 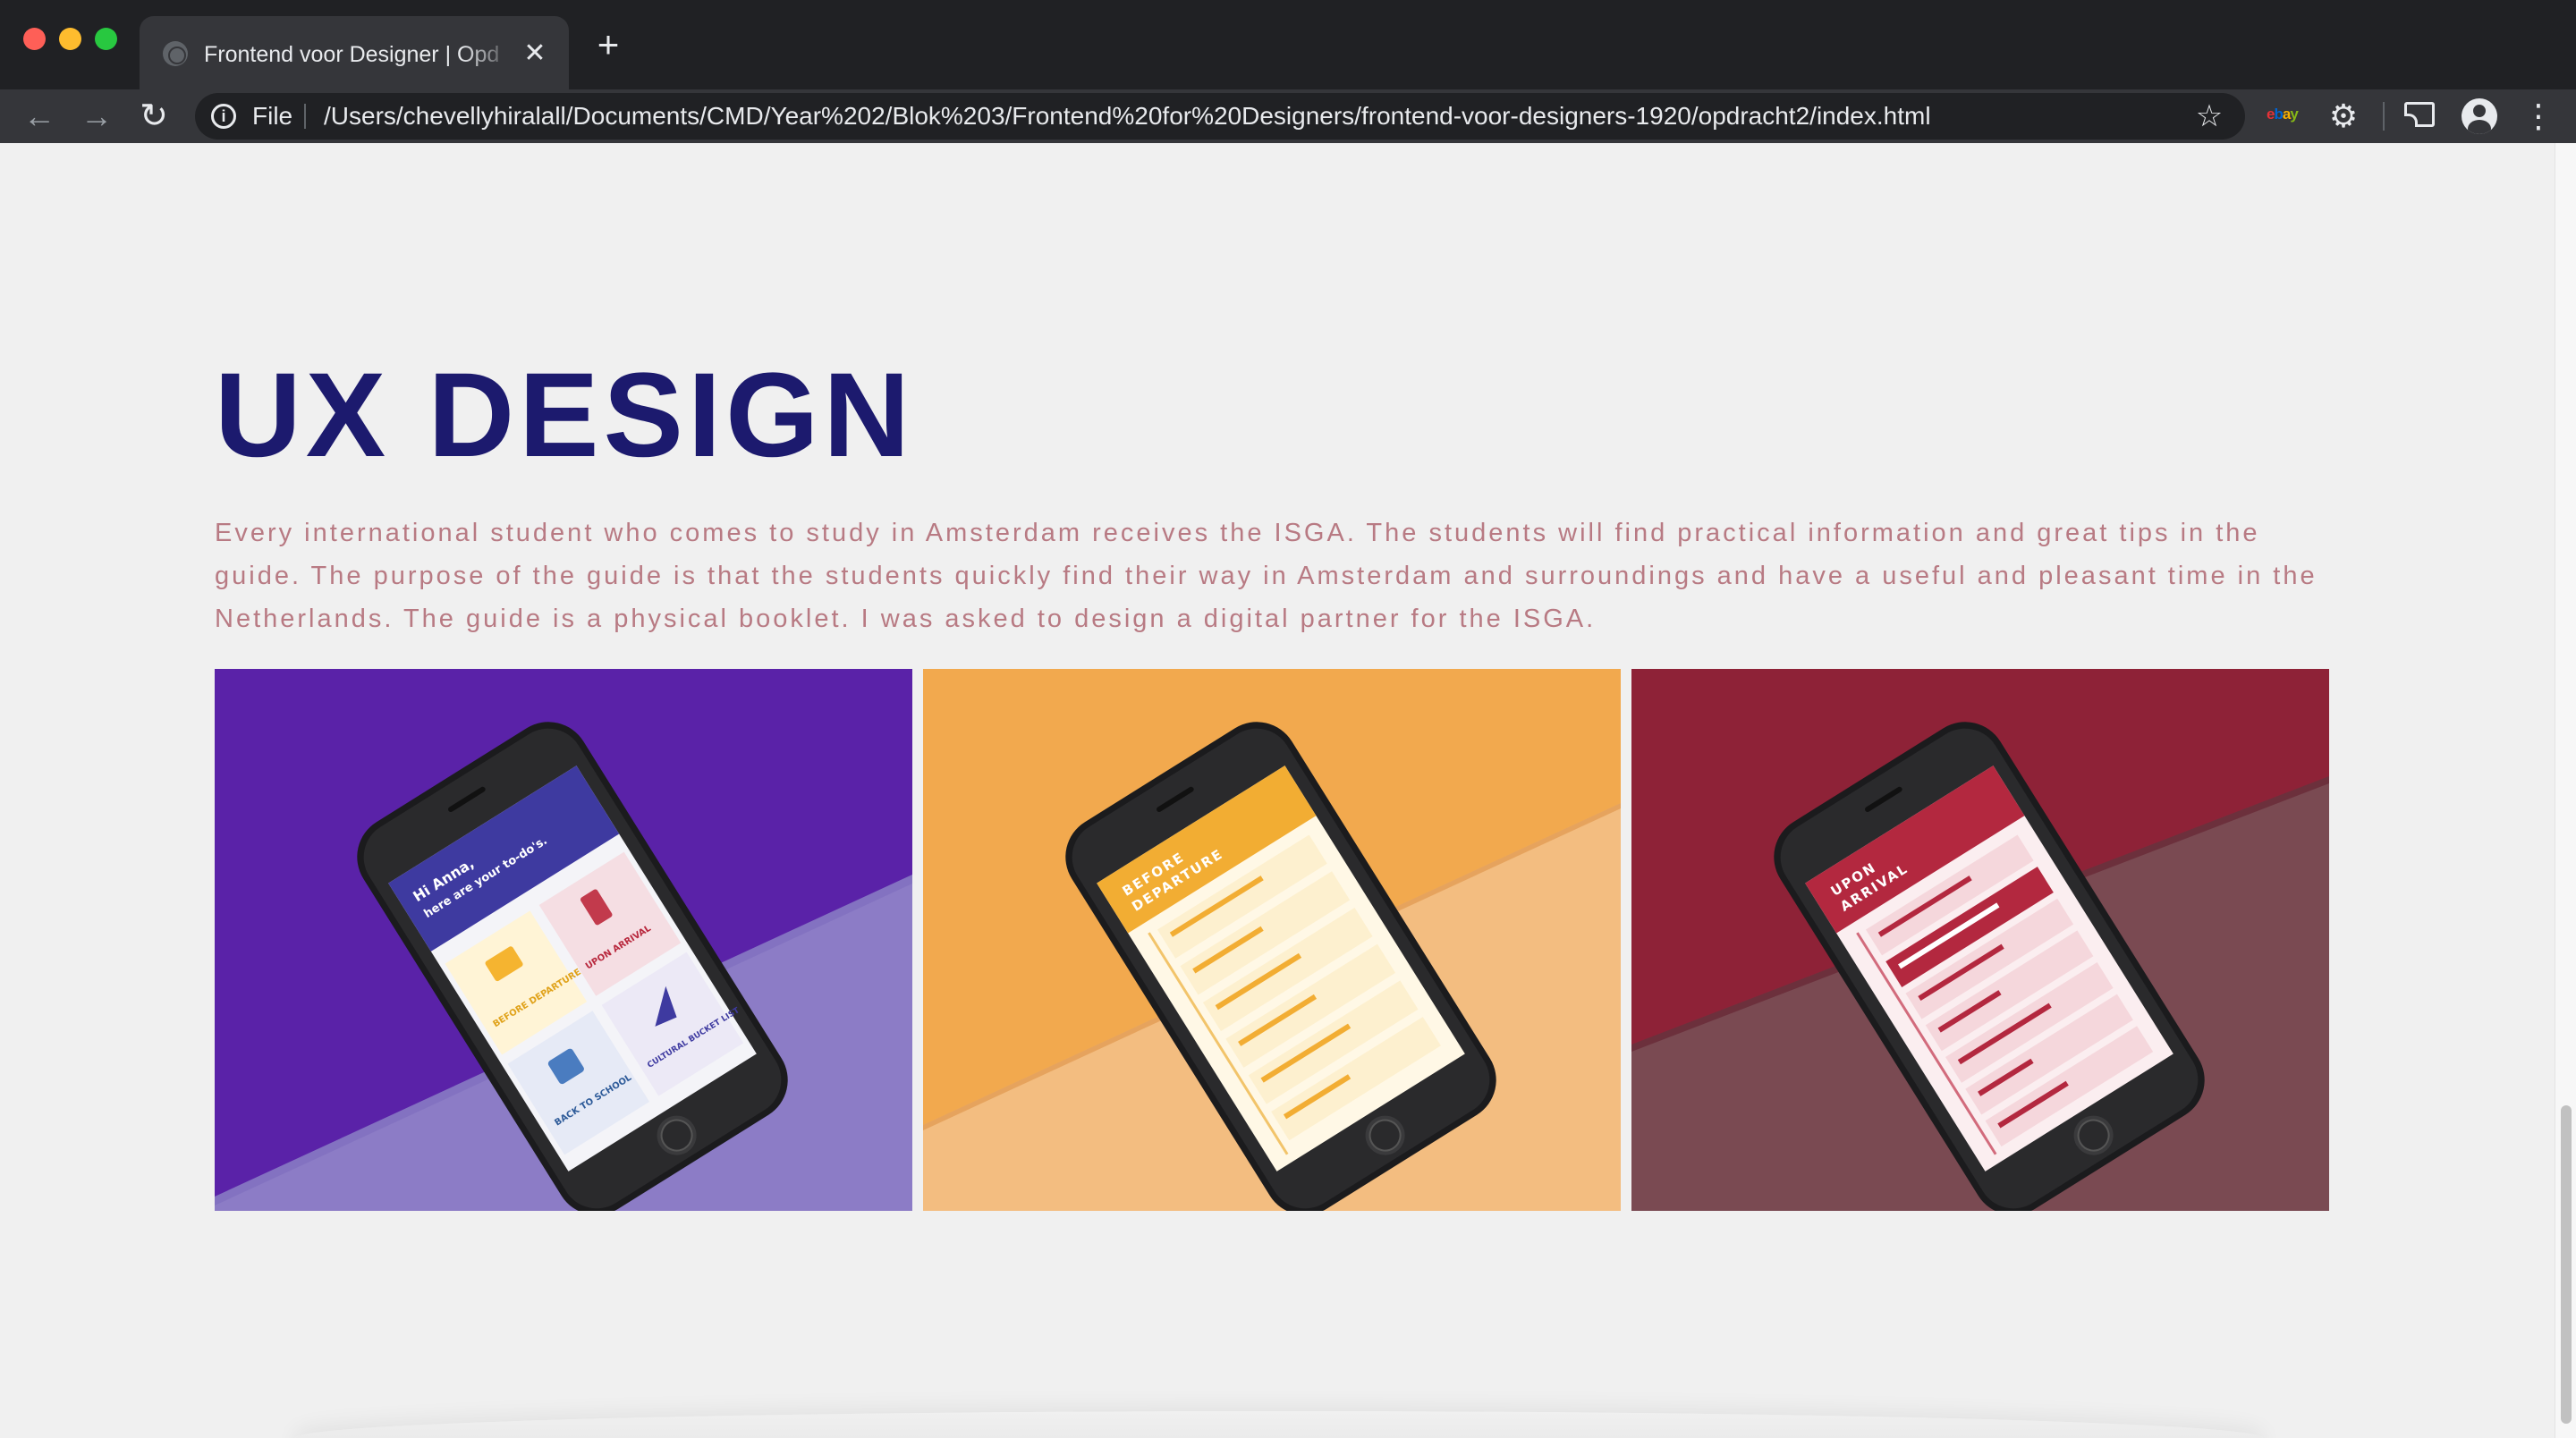 I want to click on globe-icon, so click(x=175, y=53).